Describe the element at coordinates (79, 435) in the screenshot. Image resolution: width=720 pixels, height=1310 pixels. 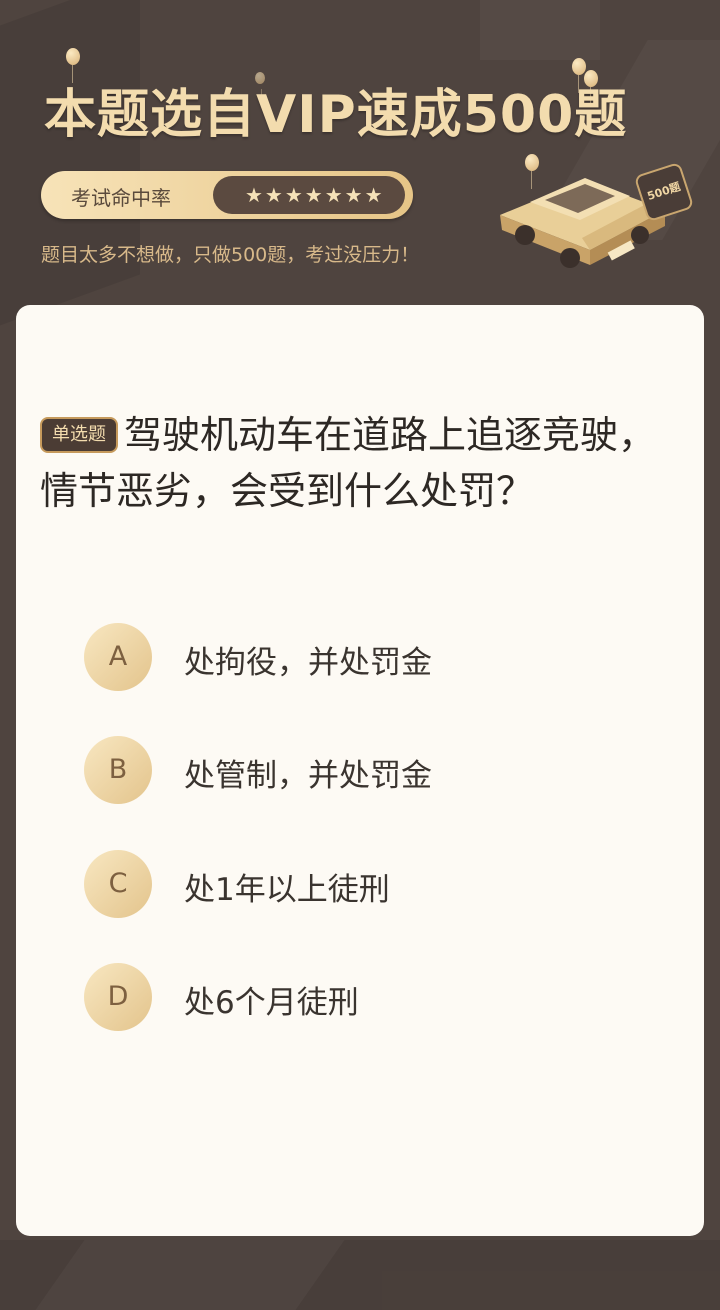
I see `question-type-badge: 单选题` at that location.